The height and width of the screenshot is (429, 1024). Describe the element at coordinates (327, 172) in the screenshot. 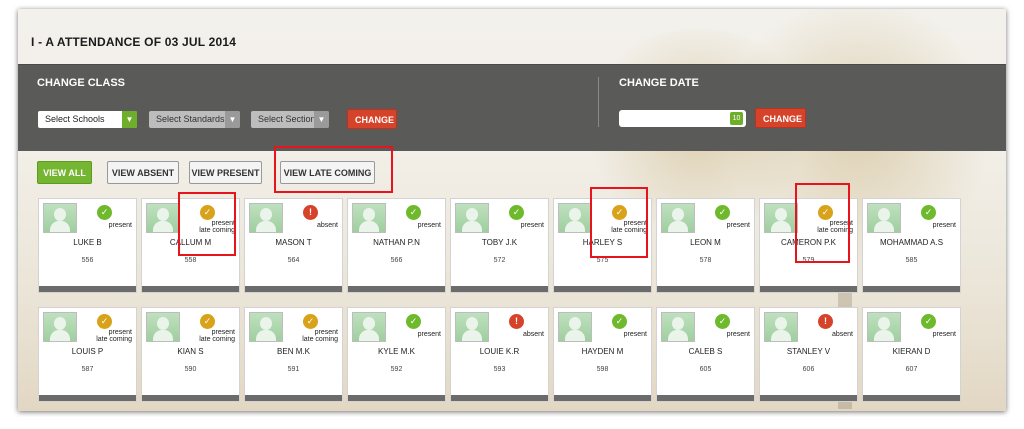

I see `view-late-coming-button: VIEW LATE COMING` at that location.